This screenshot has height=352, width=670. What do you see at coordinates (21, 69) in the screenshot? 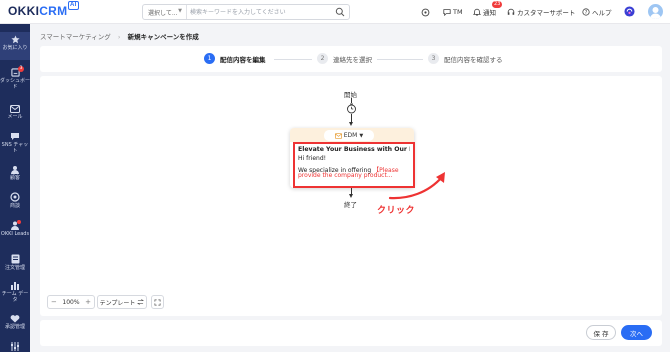
I see `dashboard-badge: 3` at bounding box center [21, 69].